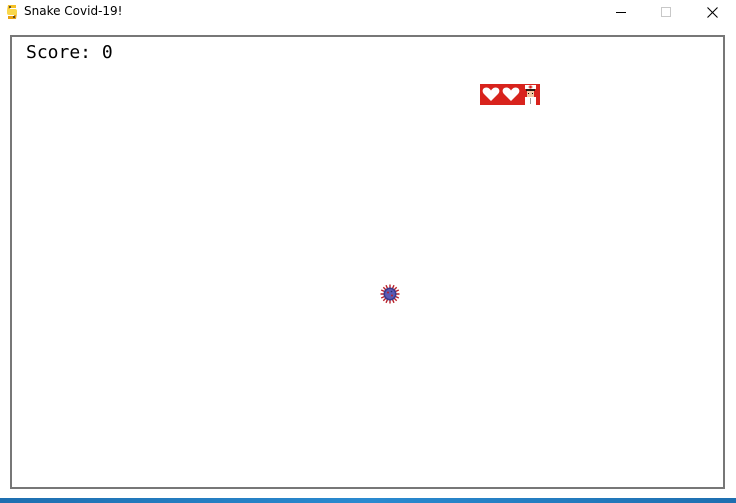 The width and height of the screenshot is (736, 503). I want to click on virus-food-icon, so click(390, 294).